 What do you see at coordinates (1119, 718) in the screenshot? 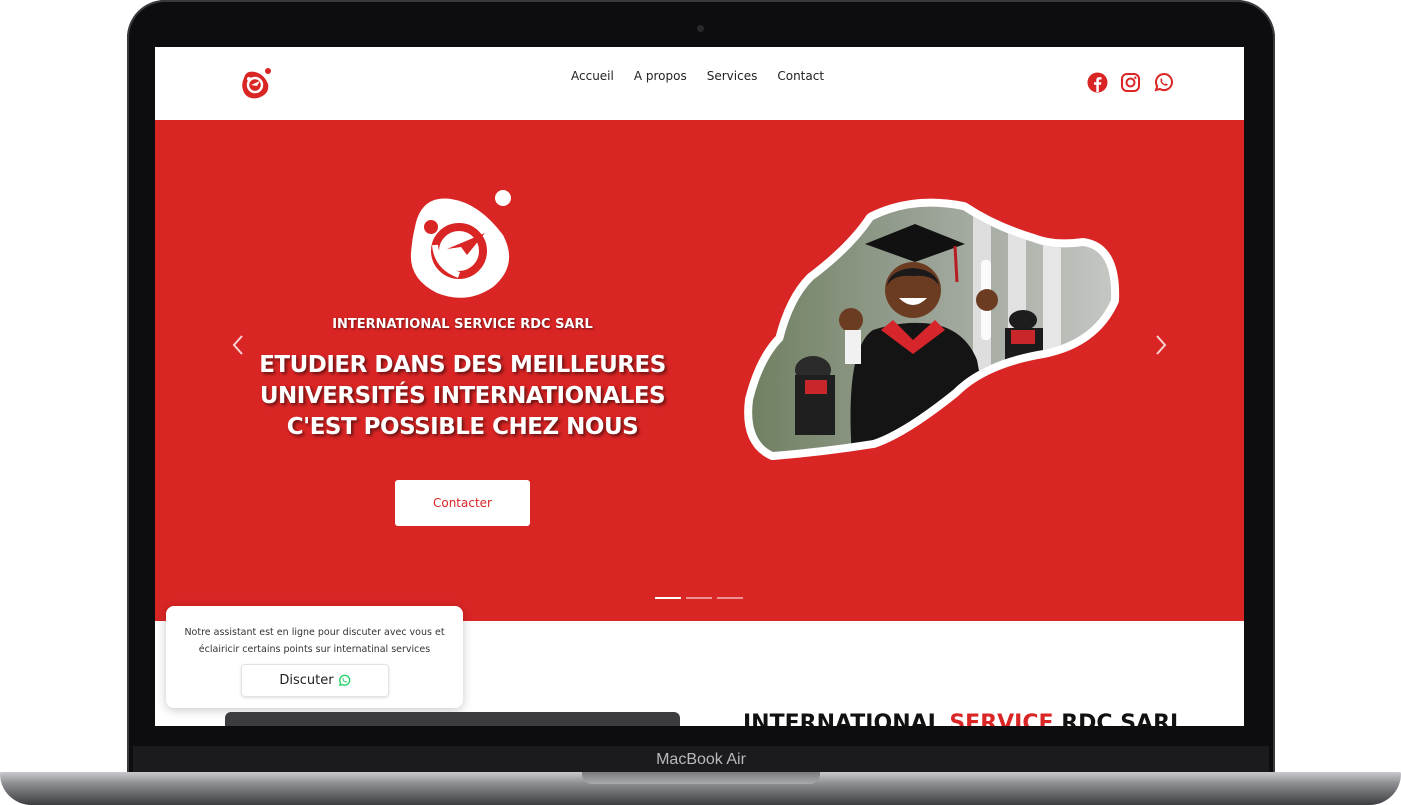
I see `about-title-part: RDC SARL` at bounding box center [1119, 718].